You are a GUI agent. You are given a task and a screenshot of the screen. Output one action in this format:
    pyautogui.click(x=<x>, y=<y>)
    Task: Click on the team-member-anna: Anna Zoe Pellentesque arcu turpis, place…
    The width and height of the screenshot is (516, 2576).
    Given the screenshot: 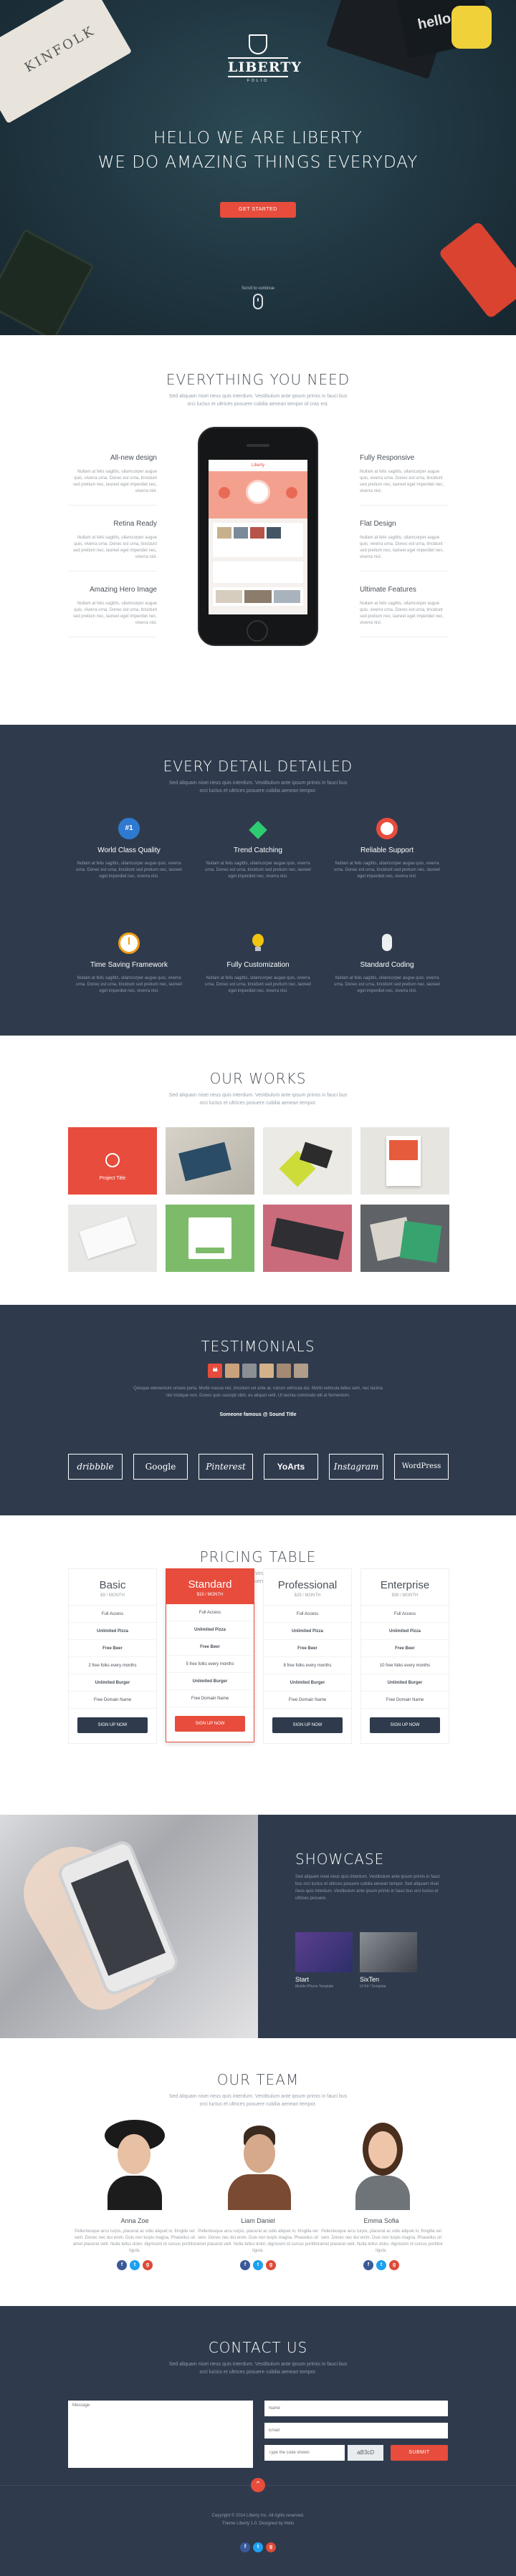 What is the action you would take?
    pyautogui.click(x=135, y=2194)
    